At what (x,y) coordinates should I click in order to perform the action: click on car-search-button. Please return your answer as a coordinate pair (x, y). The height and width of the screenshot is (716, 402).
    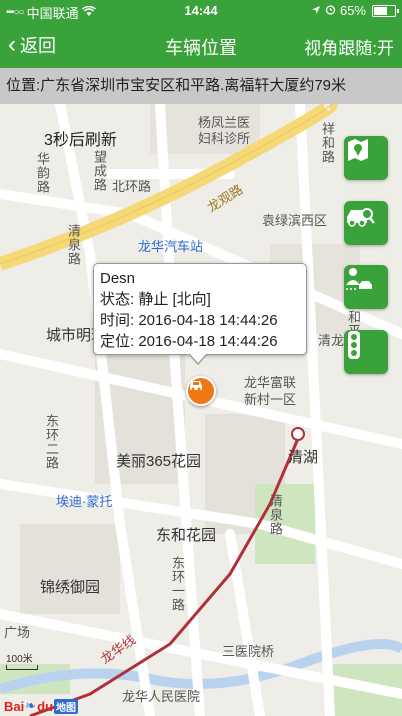
    Looking at the image, I should click on (366, 223).